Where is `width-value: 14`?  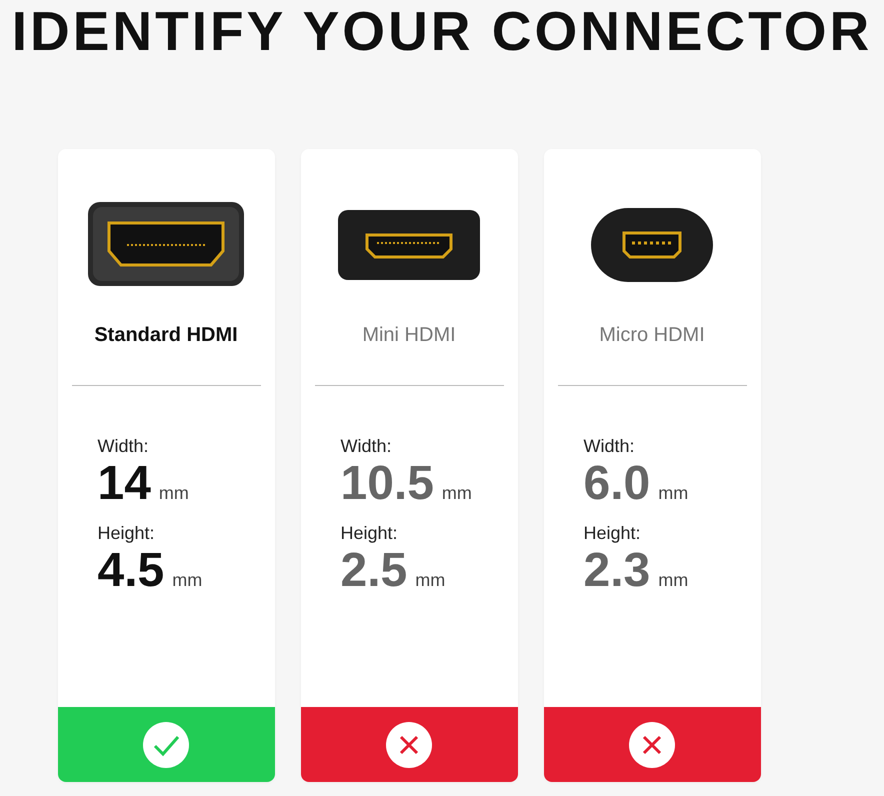 width-value: 14 is located at coordinates (124, 484).